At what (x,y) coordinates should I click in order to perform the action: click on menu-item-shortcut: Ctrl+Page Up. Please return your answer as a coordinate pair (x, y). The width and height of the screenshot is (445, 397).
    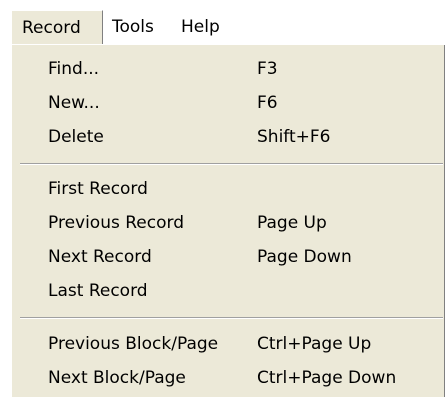
    Looking at the image, I should click on (314, 344).